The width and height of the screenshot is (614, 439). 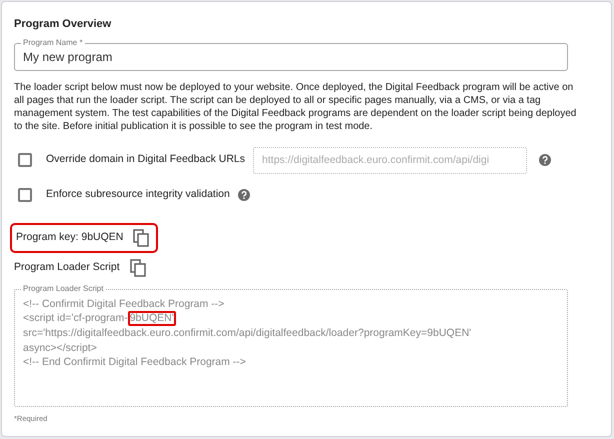 I want to click on checkbox-label: Override domain in Digital Feedback URLs, so click(x=146, y=160).